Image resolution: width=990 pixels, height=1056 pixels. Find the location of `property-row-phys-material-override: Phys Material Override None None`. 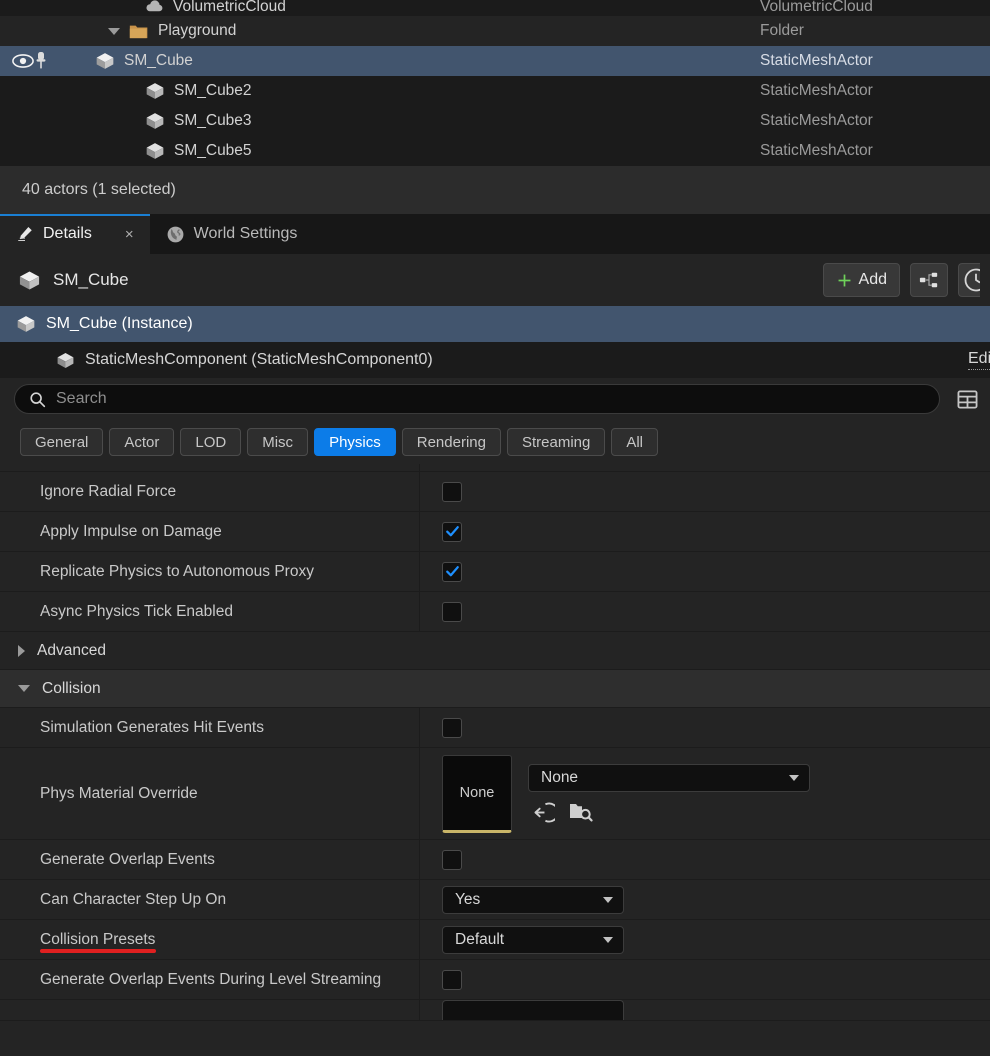

property-row-phys-material-override: Phys Material Override None None is located at coordinates (495, 794).